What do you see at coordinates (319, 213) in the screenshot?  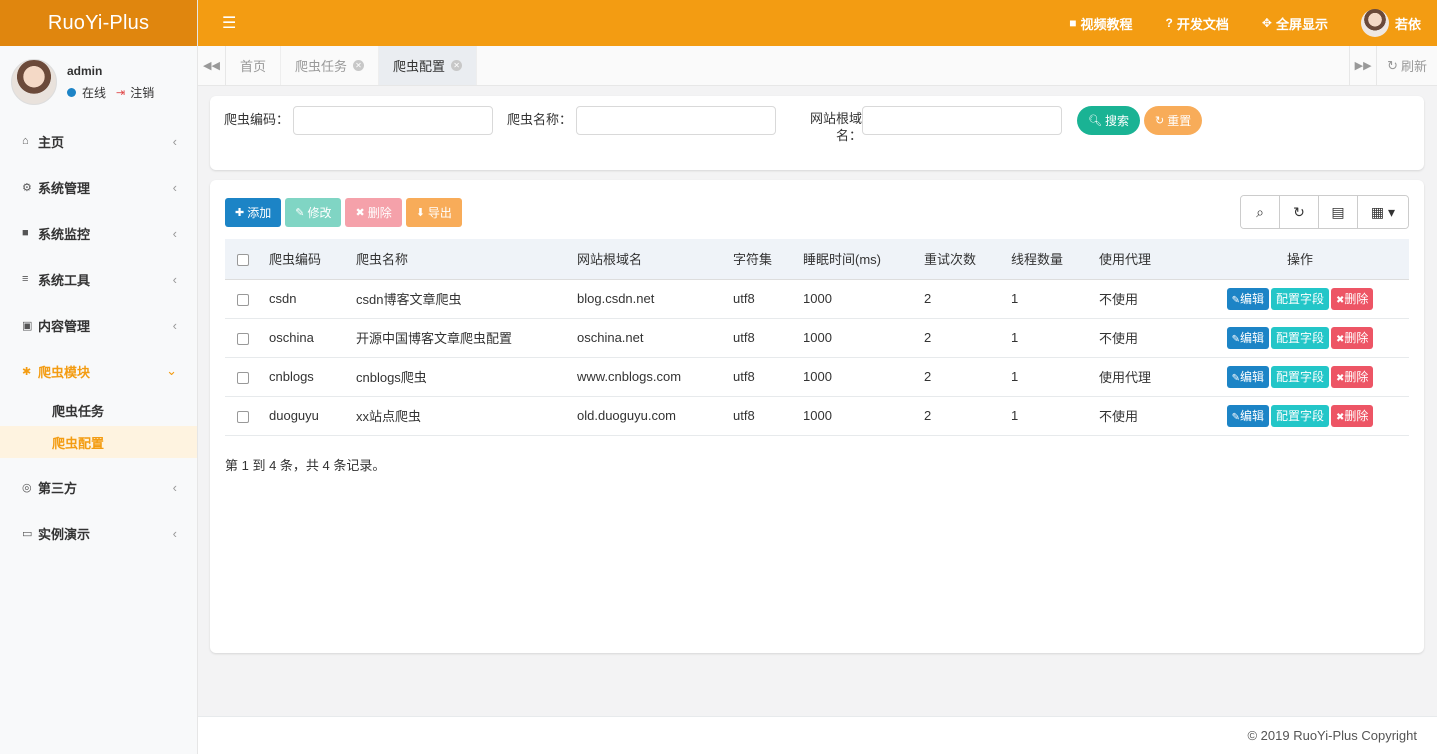 I see `edit-button-label: 修改` at bounding box center [319, 213].